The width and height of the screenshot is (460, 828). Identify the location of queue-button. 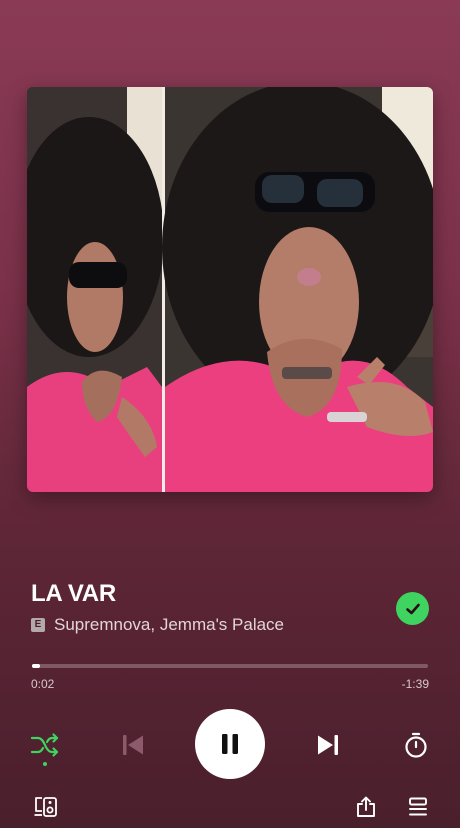
(418, 807).